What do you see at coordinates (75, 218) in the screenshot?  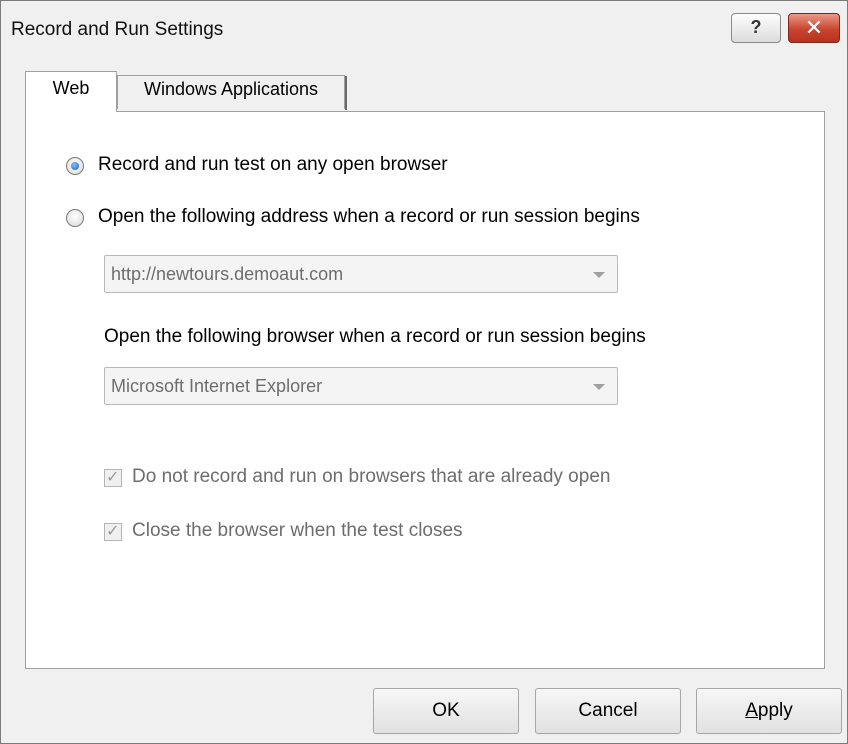 I see `radio-open-address-indicator` at bounding box center [75, 218].